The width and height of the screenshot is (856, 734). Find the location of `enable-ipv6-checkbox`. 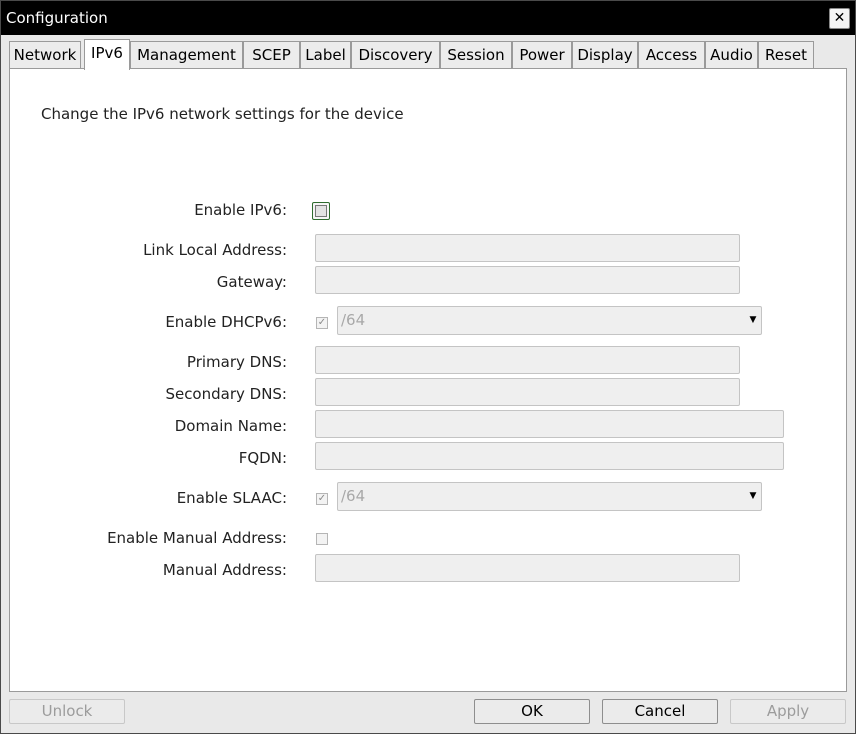

enable-ipv6-checkbox is located at coordinates (321, 211).